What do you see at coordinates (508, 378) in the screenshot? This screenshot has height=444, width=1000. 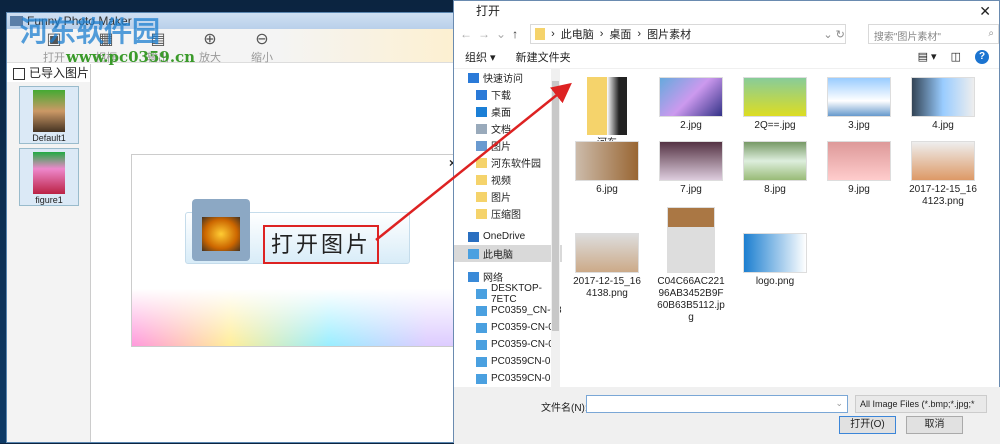 I see `tree-item: PC0359CN-06` at bounding box center [508, 378].